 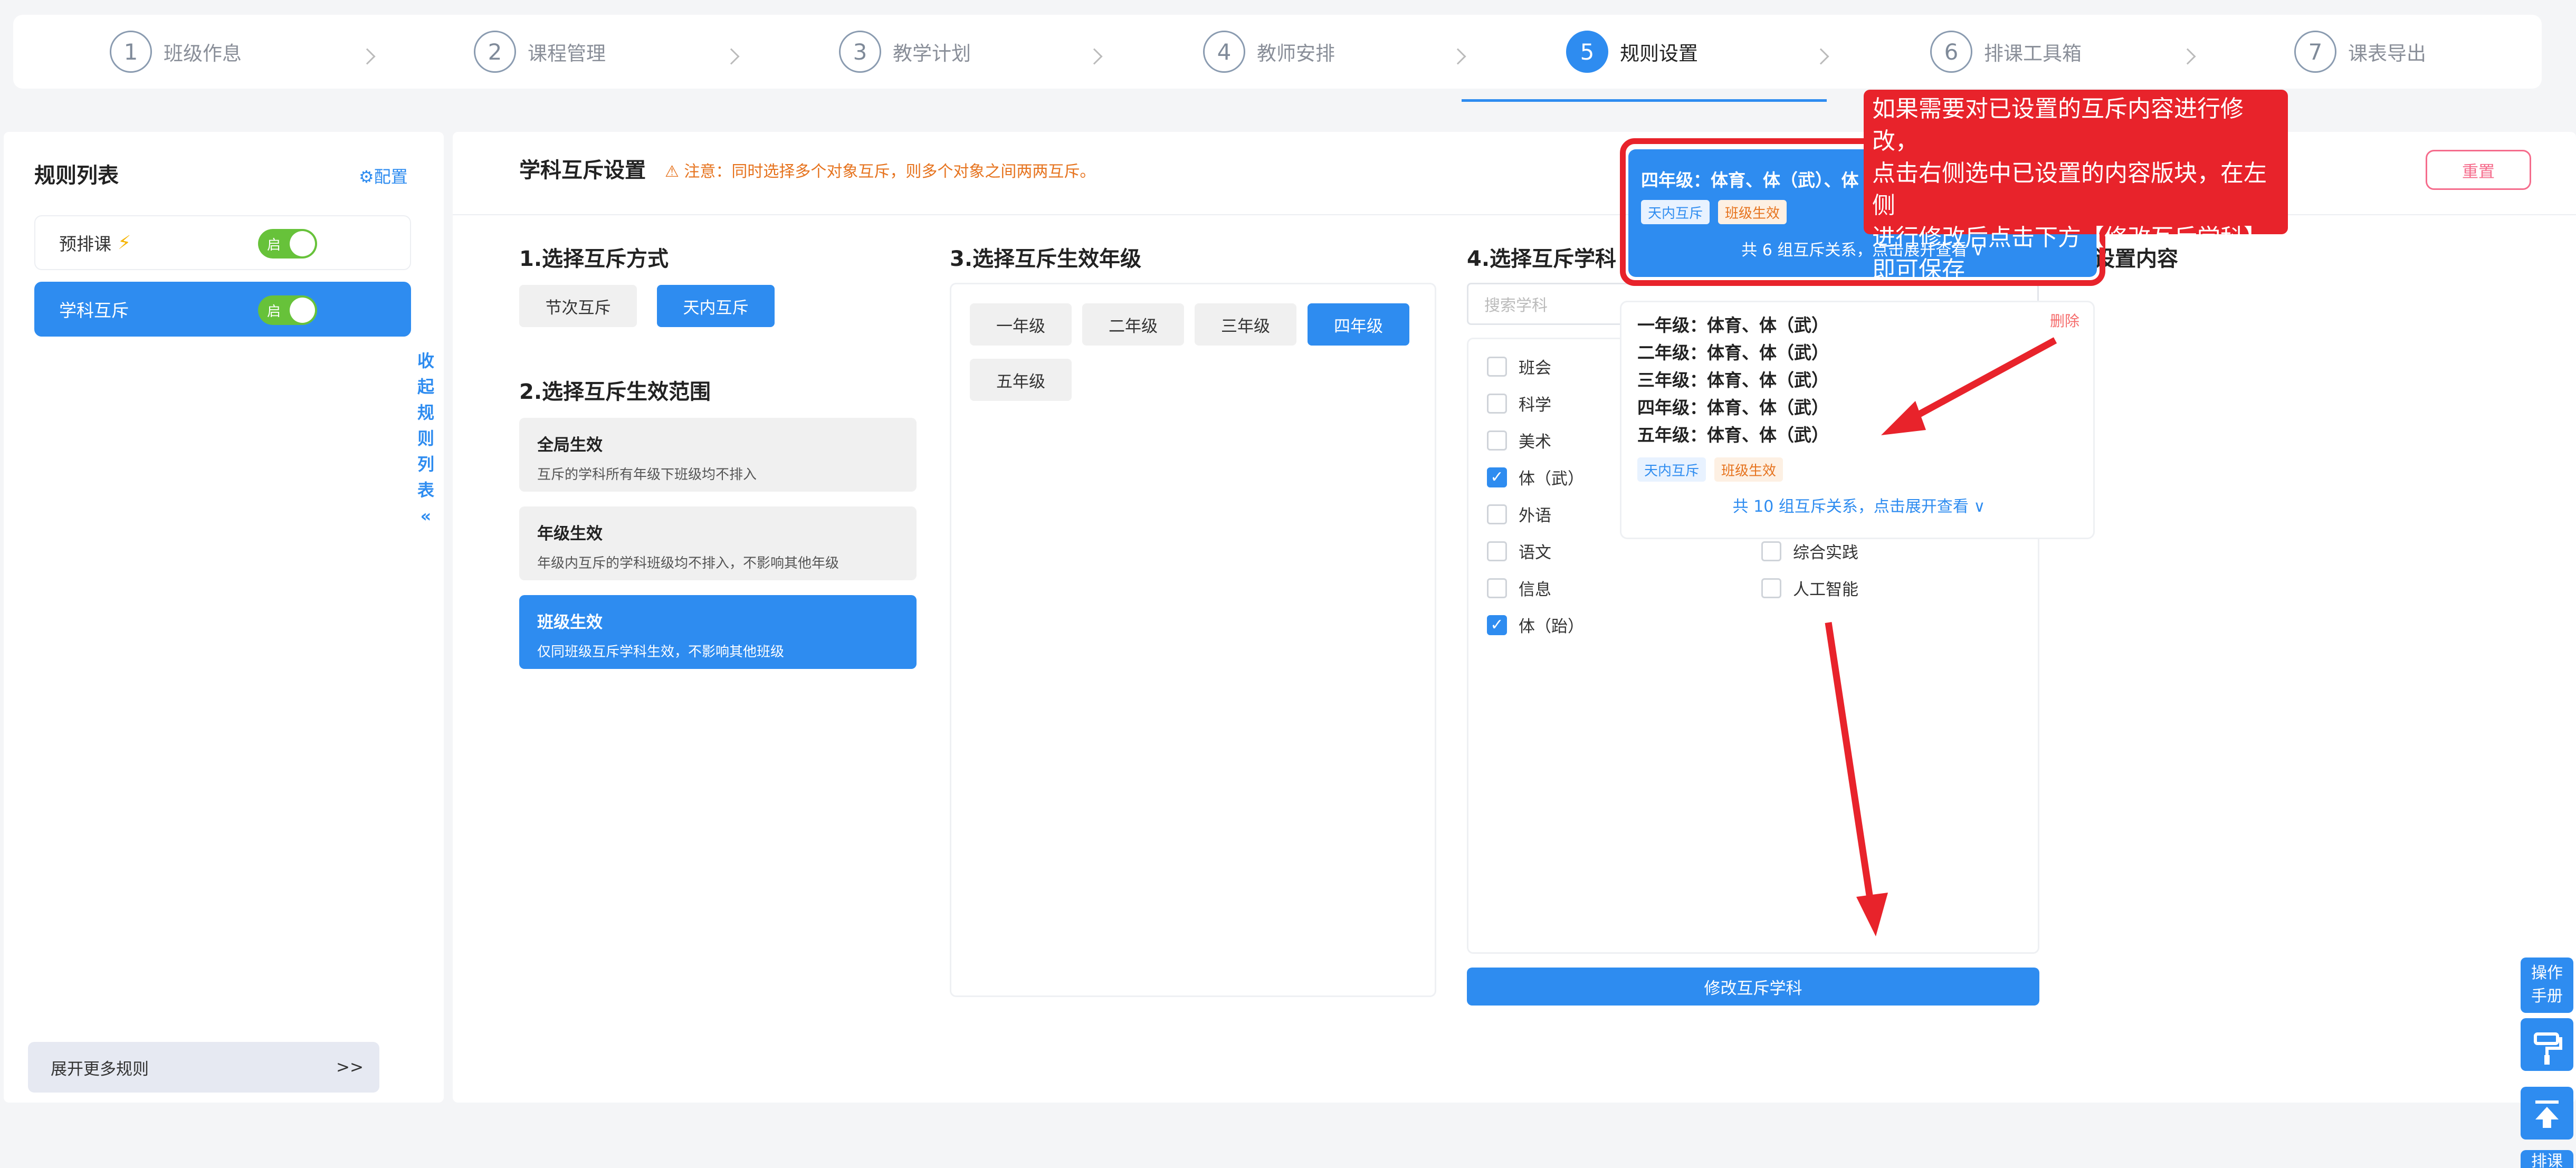 What do you see at coordinates (2547, 996) in the screenshot?
I see `manual-label: 手册` at bounding box center [2547, 996].